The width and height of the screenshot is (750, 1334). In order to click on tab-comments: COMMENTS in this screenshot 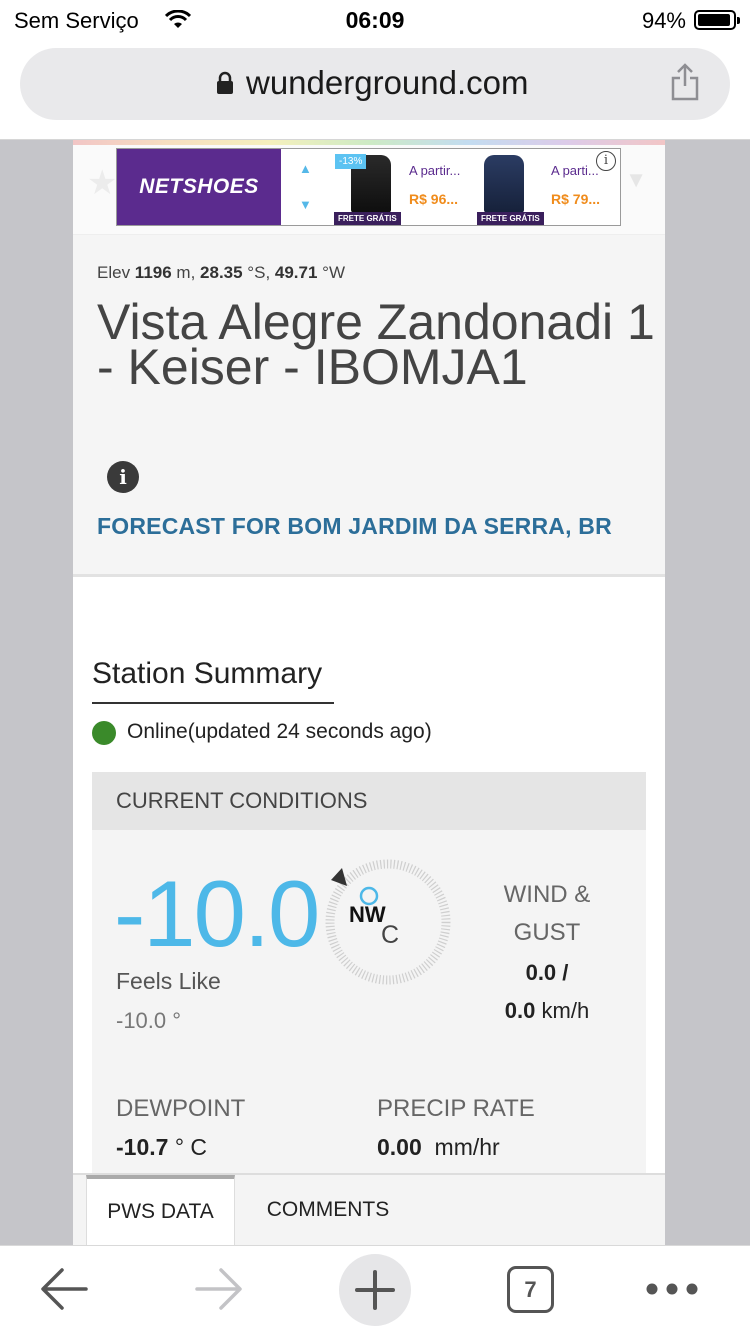, I will do `click(328, 1210)`.